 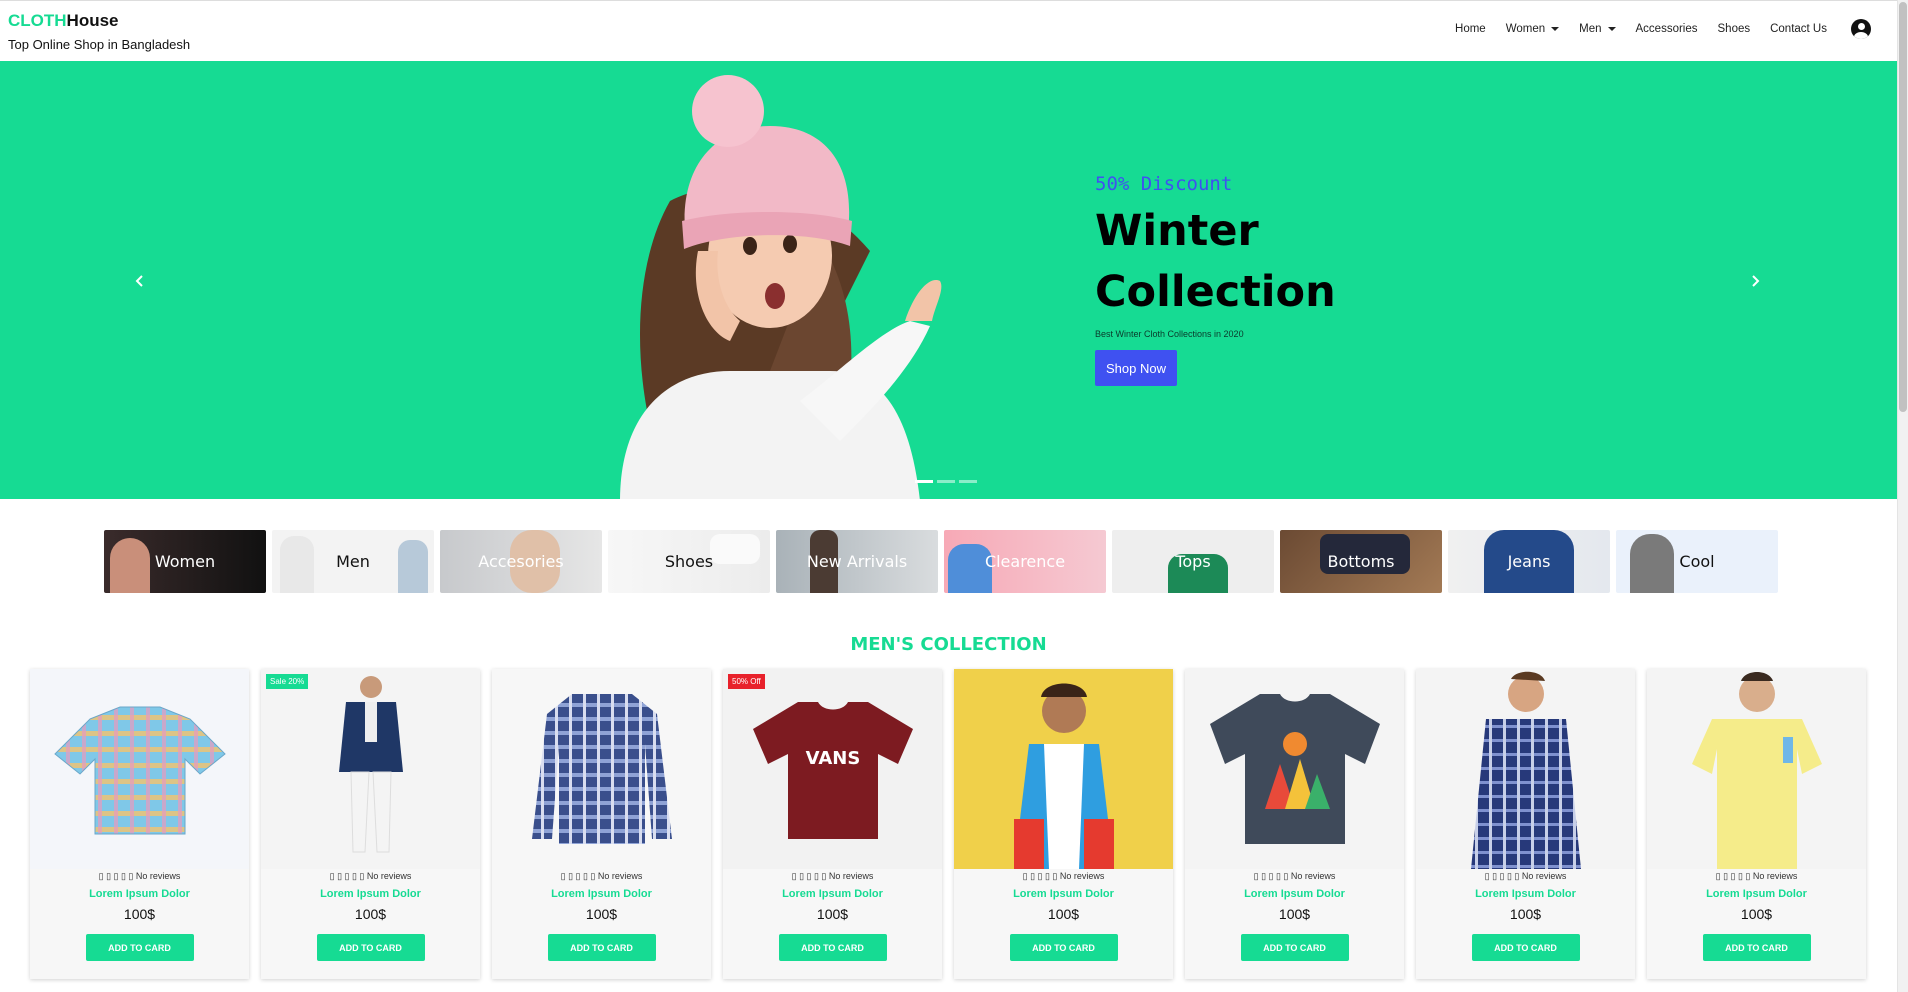 I want to click on shop-now-button: Shop Now, so click(x=1136, y=368).